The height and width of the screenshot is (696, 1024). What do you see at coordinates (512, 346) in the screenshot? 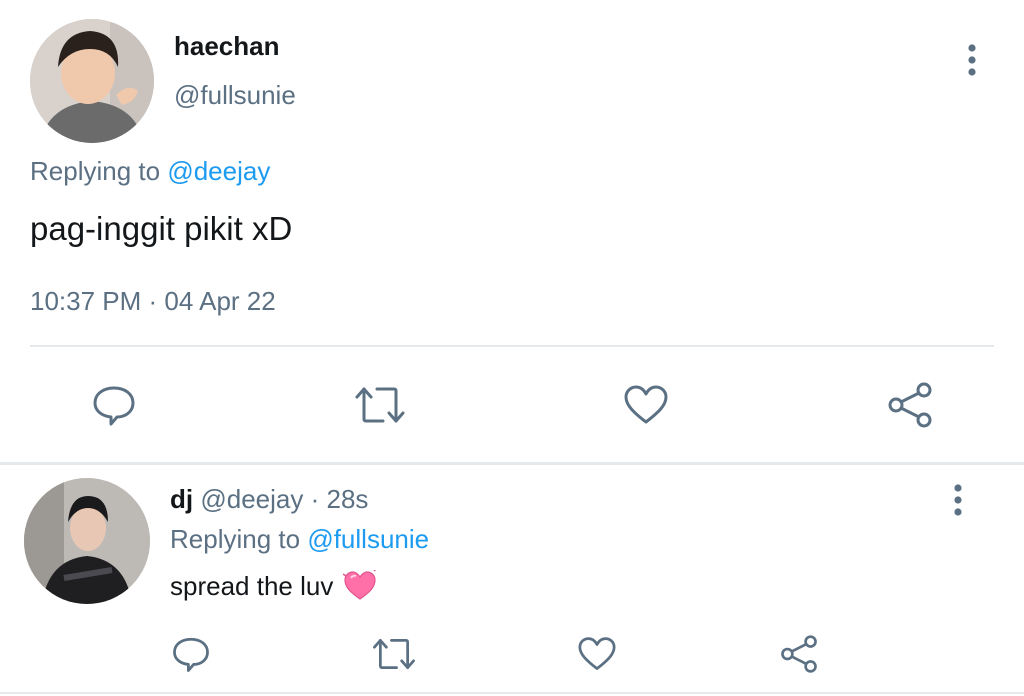
I see `divider` at bounding box center [512, 346].